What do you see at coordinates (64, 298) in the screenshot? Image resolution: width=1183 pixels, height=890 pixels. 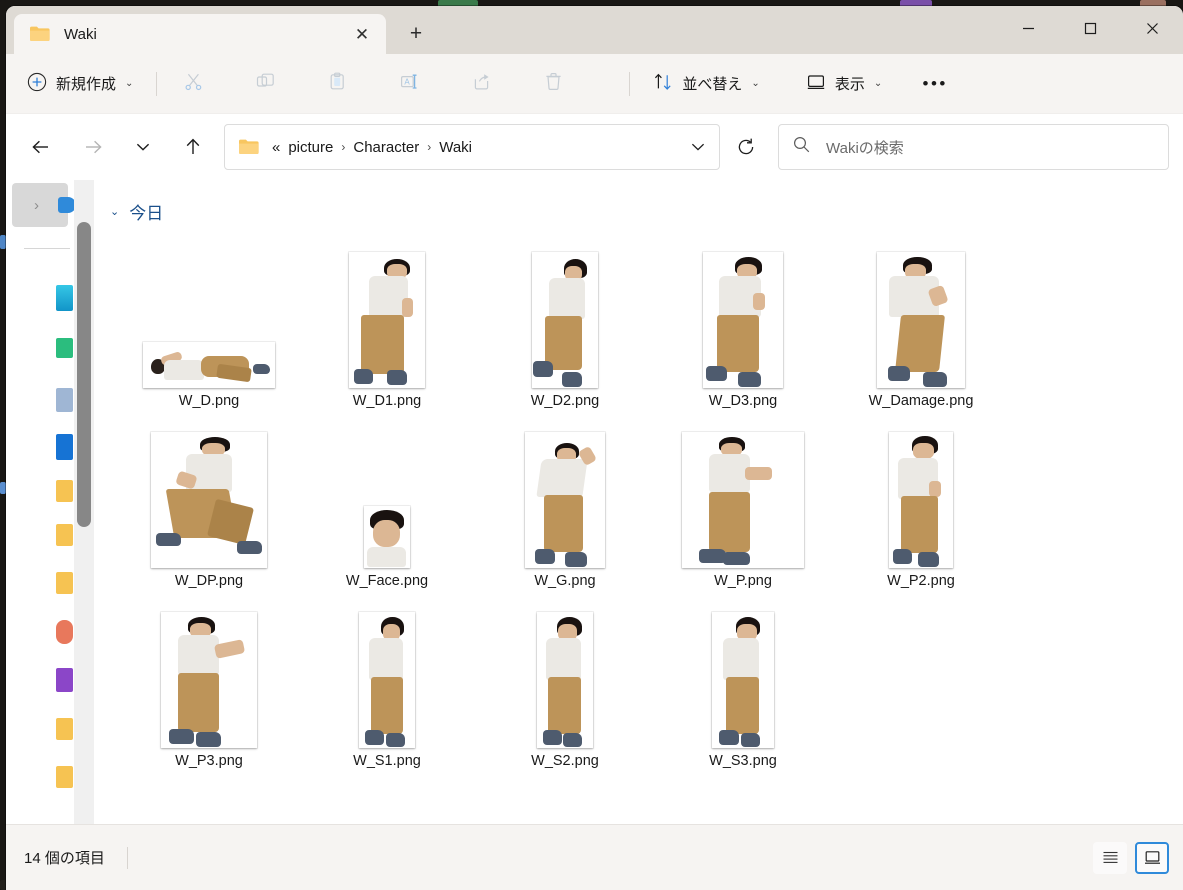 I see `nav-item-icon-gallery` at bounding box center [64, 298].